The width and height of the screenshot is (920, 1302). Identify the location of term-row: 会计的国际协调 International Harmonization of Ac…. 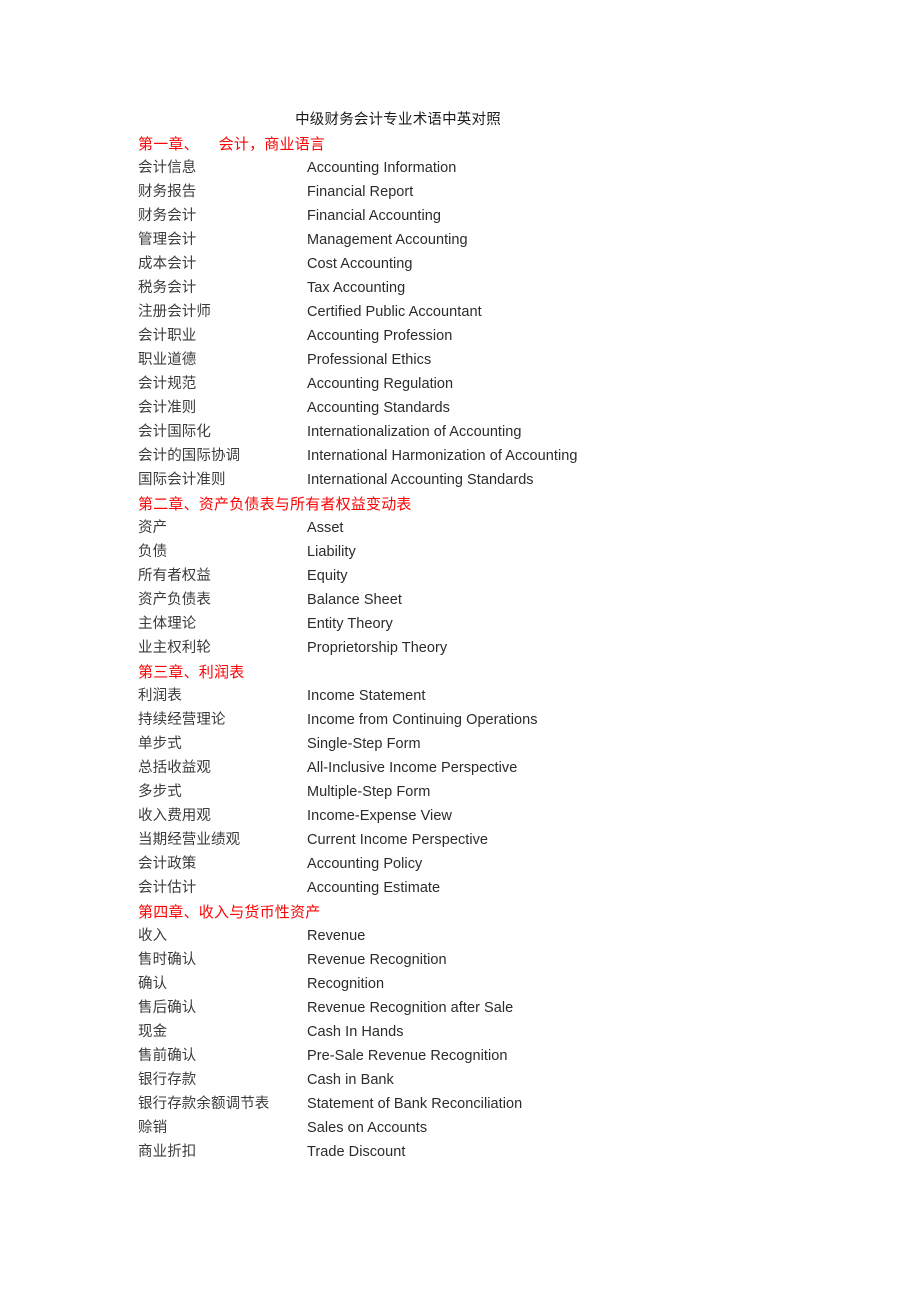
(499, 456).